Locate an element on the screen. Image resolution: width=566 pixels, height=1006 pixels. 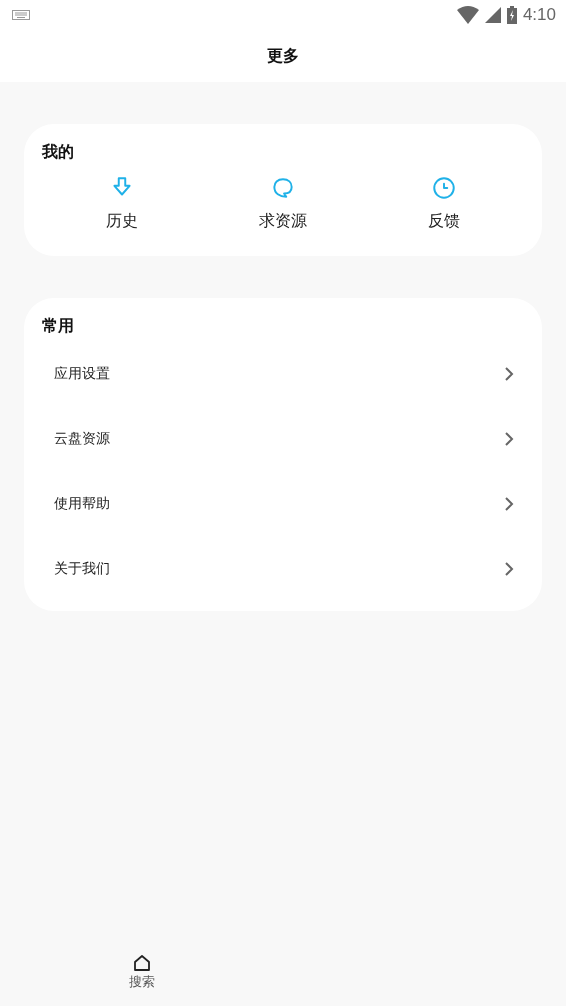
menu-item: 关于我们 is located at coordinates (283, 568).